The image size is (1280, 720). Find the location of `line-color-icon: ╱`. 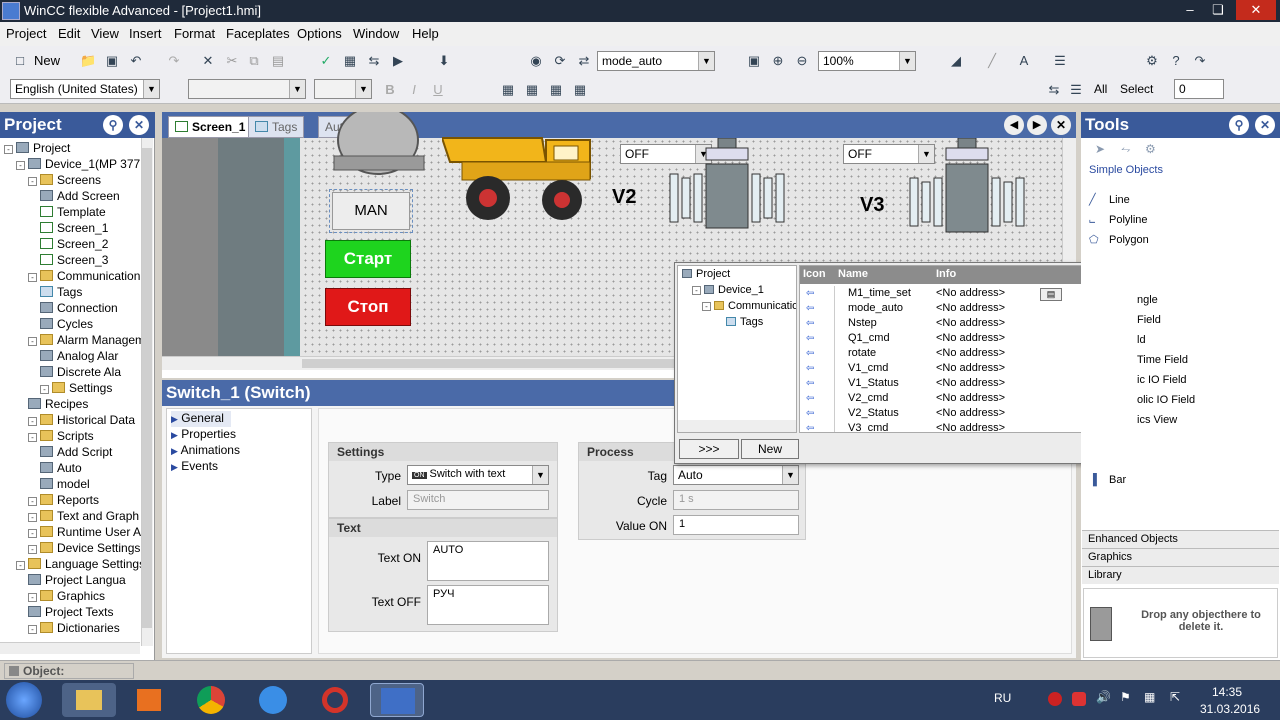

line-color-icon: ╱ is located at coordinates (992, 61).